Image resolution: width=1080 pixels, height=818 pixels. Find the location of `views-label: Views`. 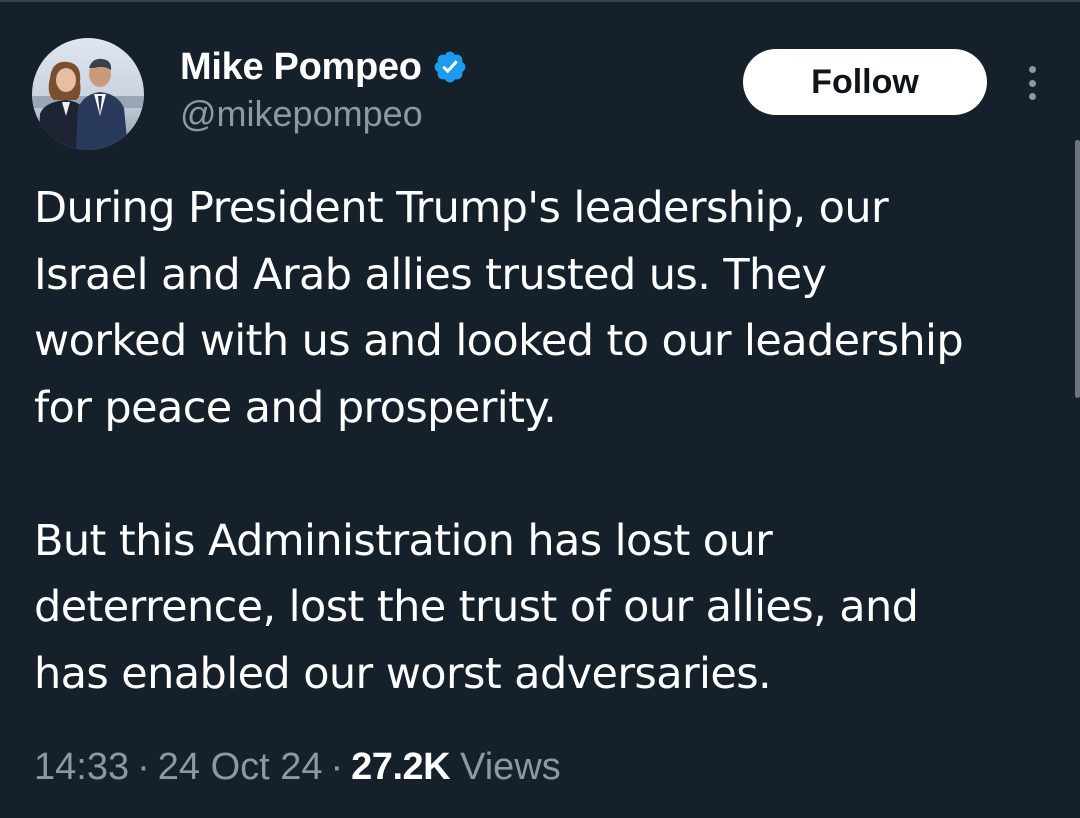

views-label: Views is located at coordinates (510, 767).